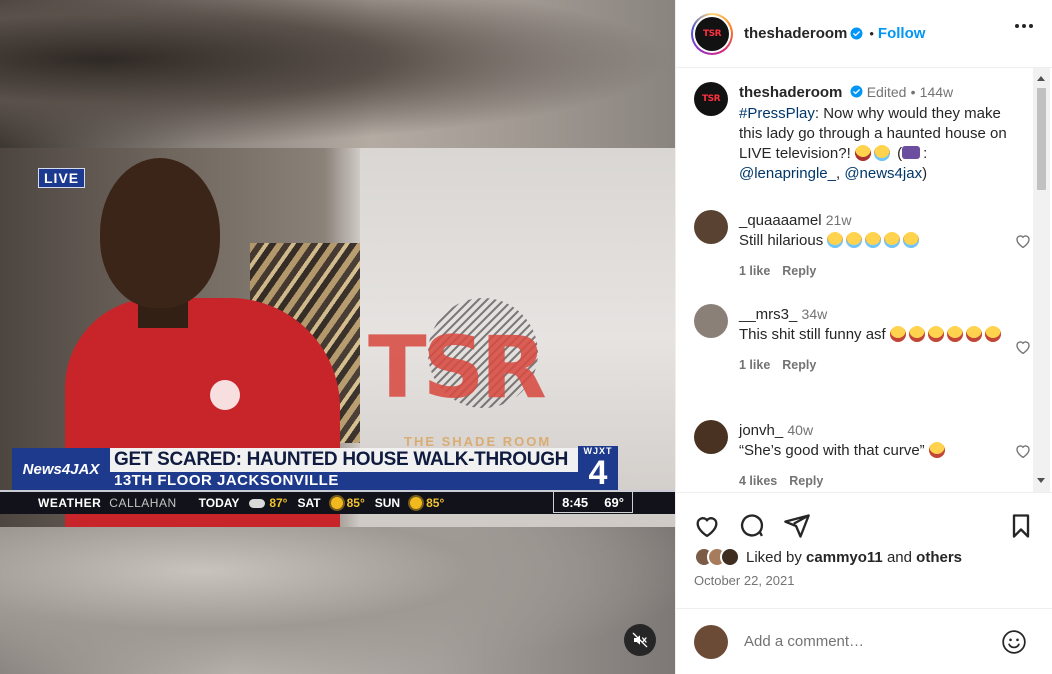 This screenshot has height=674, width=1052. Describe the element at coordinates (61, 469) in the screenshot. I see `news-brand-logo: News4JAX` at that location.